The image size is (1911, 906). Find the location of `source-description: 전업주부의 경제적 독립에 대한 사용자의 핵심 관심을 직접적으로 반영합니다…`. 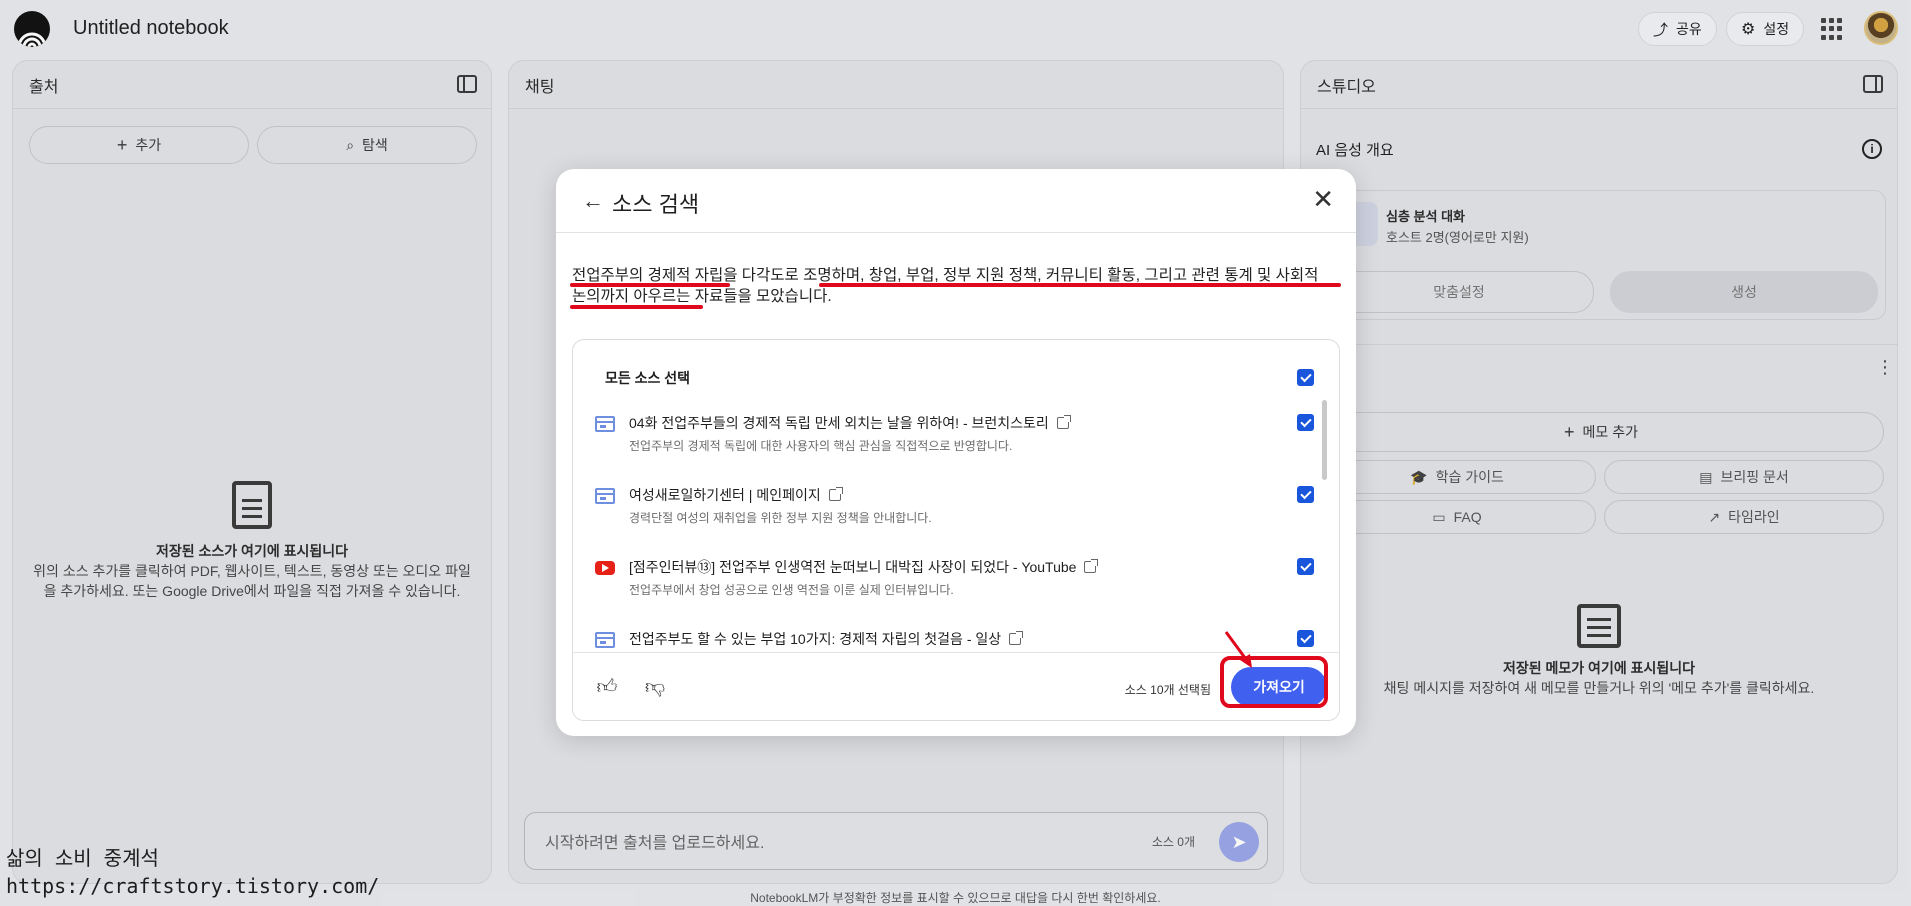

source-description: 전업주부의 경제적 독립에 대한 사용자의 핵심 관심을 직접적으로 반영합니다… is located at coordinates (821, 446).